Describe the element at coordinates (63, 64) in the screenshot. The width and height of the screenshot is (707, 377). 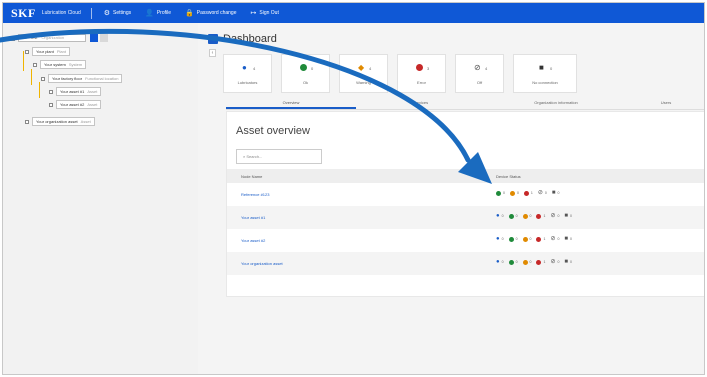
I see `tree-node-box: Your system System` at that location.